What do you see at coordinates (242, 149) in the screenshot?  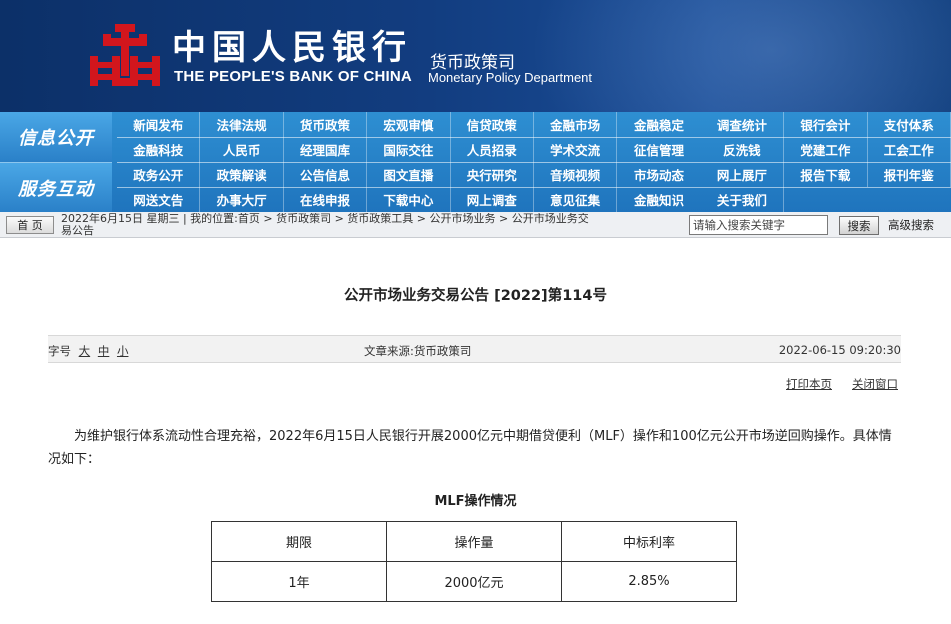 I see `nav-item: 人民币` at bounding box center [242, 149].